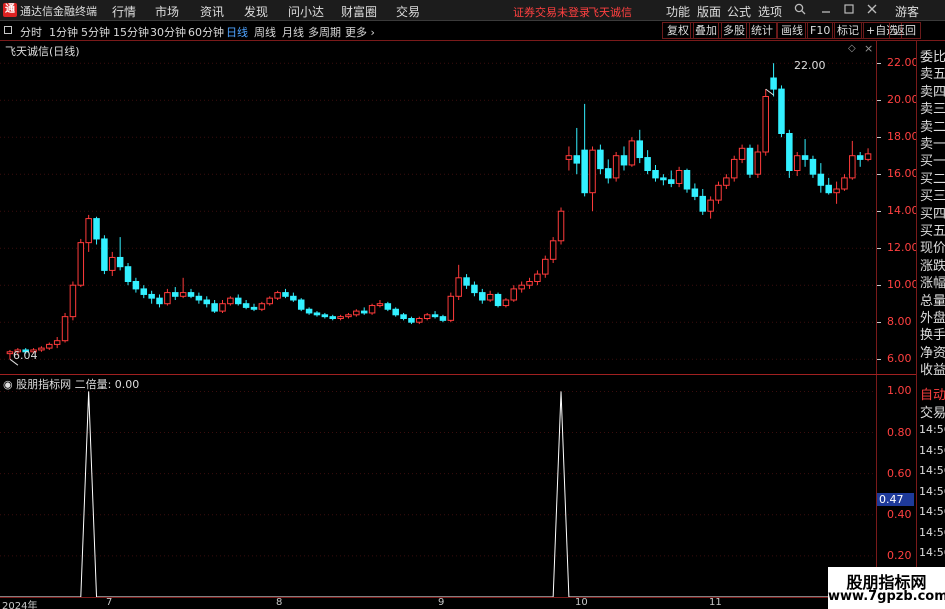 The width and height of the screenshot is (945, 609). I want to click on minimize-icon, so click(826, 10).